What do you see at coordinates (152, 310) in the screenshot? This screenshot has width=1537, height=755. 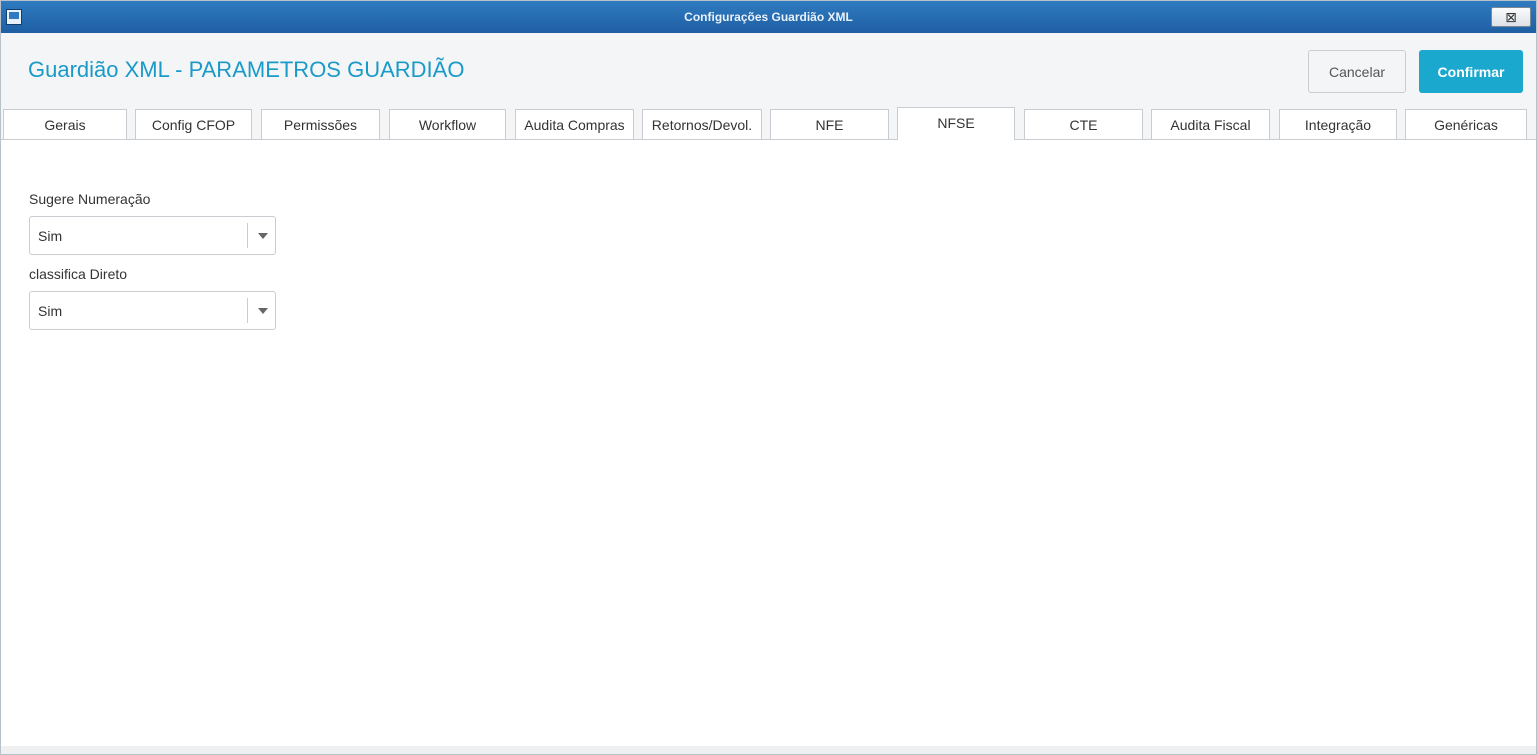 I see `classifica-direto-select: Sim` at bounding box center [152, 310].